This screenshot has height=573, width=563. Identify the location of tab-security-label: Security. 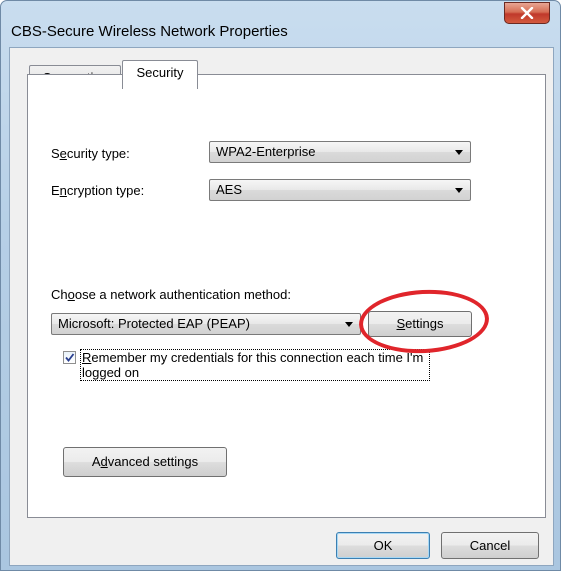
(160, 72).